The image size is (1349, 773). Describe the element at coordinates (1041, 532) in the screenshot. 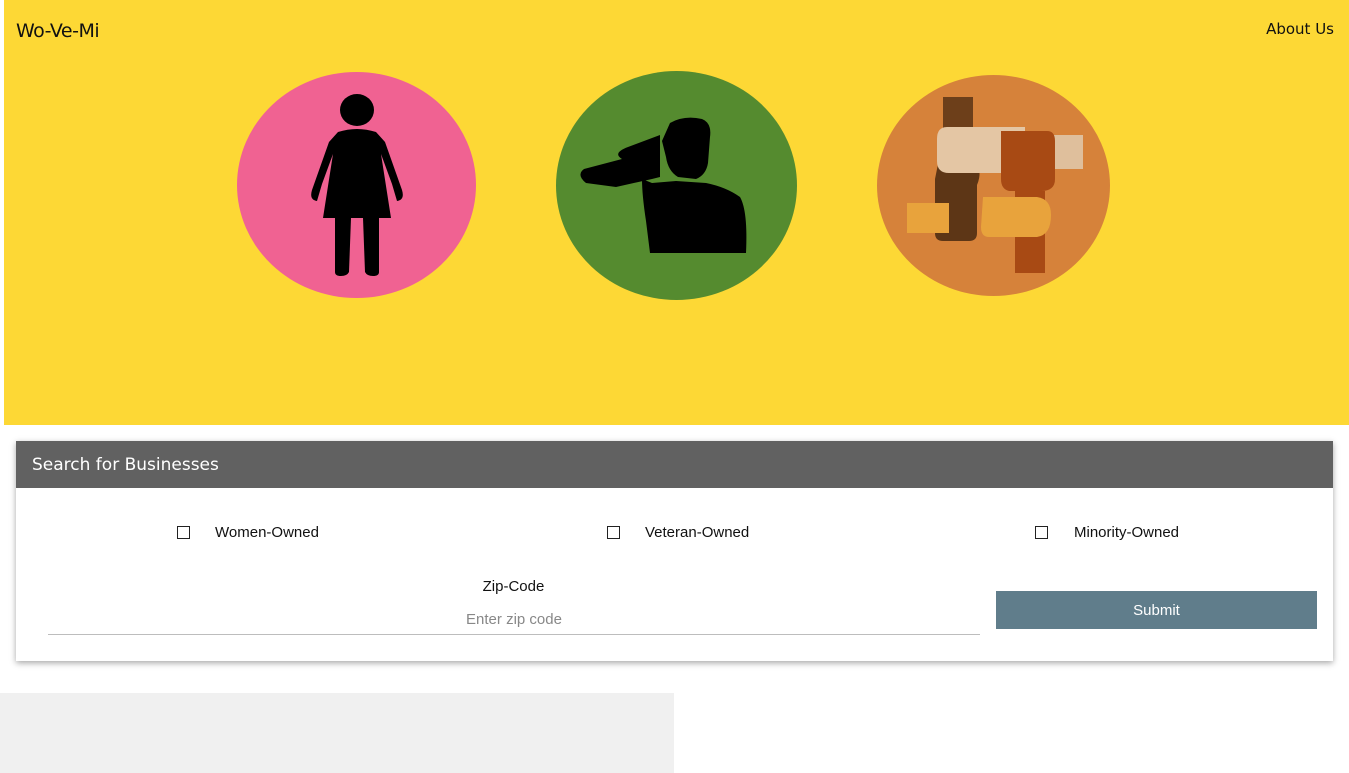

I see `minority-owned-checkbox` at that location.